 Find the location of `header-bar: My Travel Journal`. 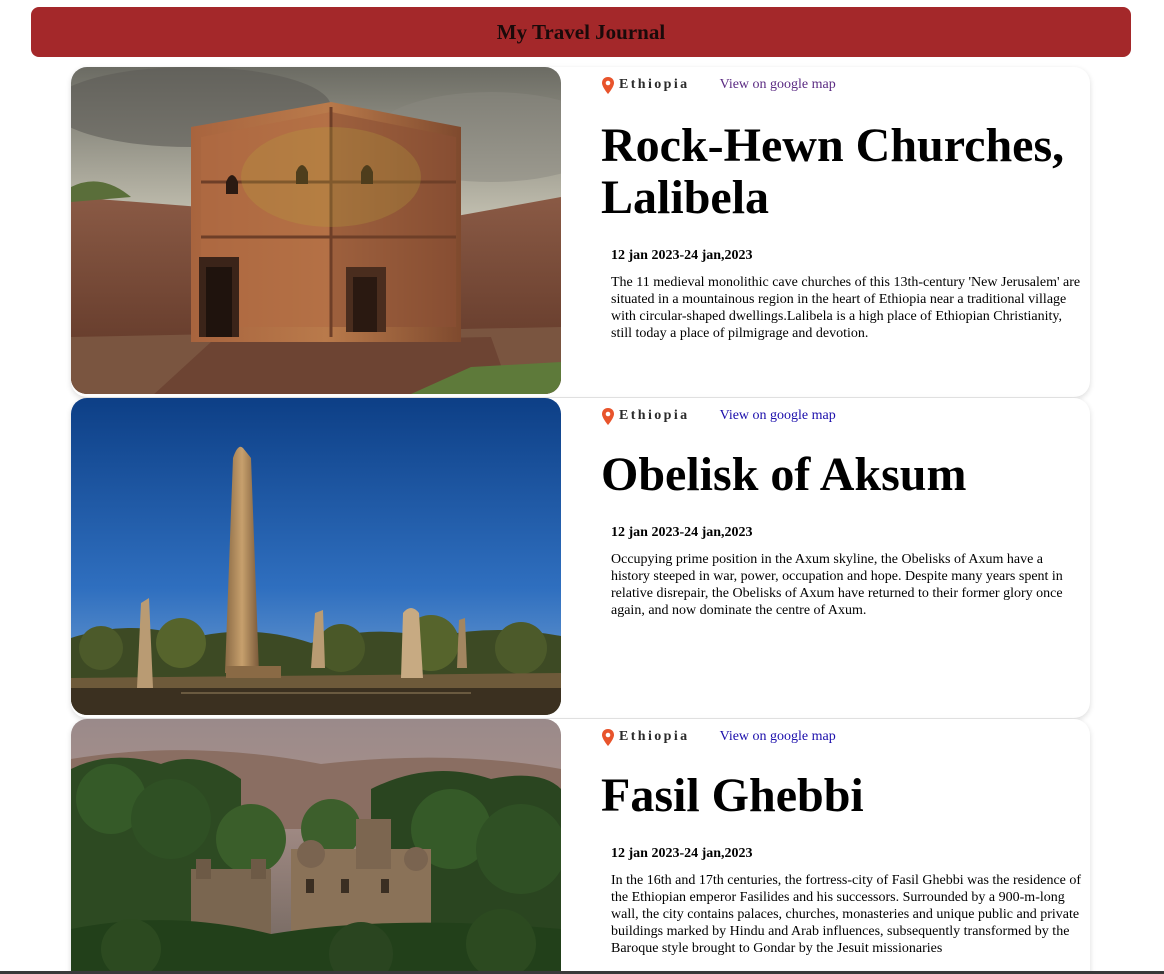

header-bar: My Travel Journal is located at coordinates (581, 32).